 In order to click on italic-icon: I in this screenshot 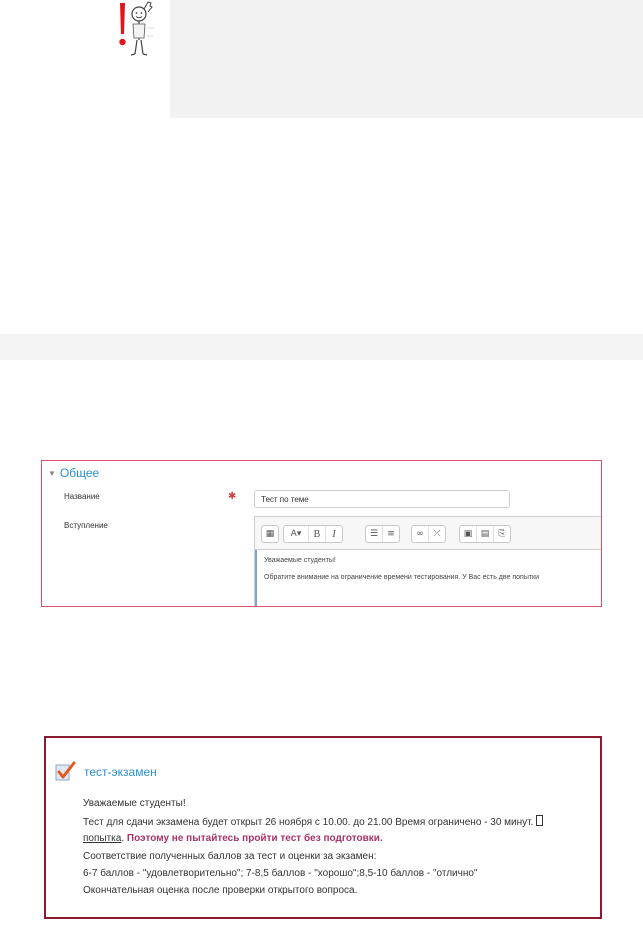, I will do `click(333, 534)`.